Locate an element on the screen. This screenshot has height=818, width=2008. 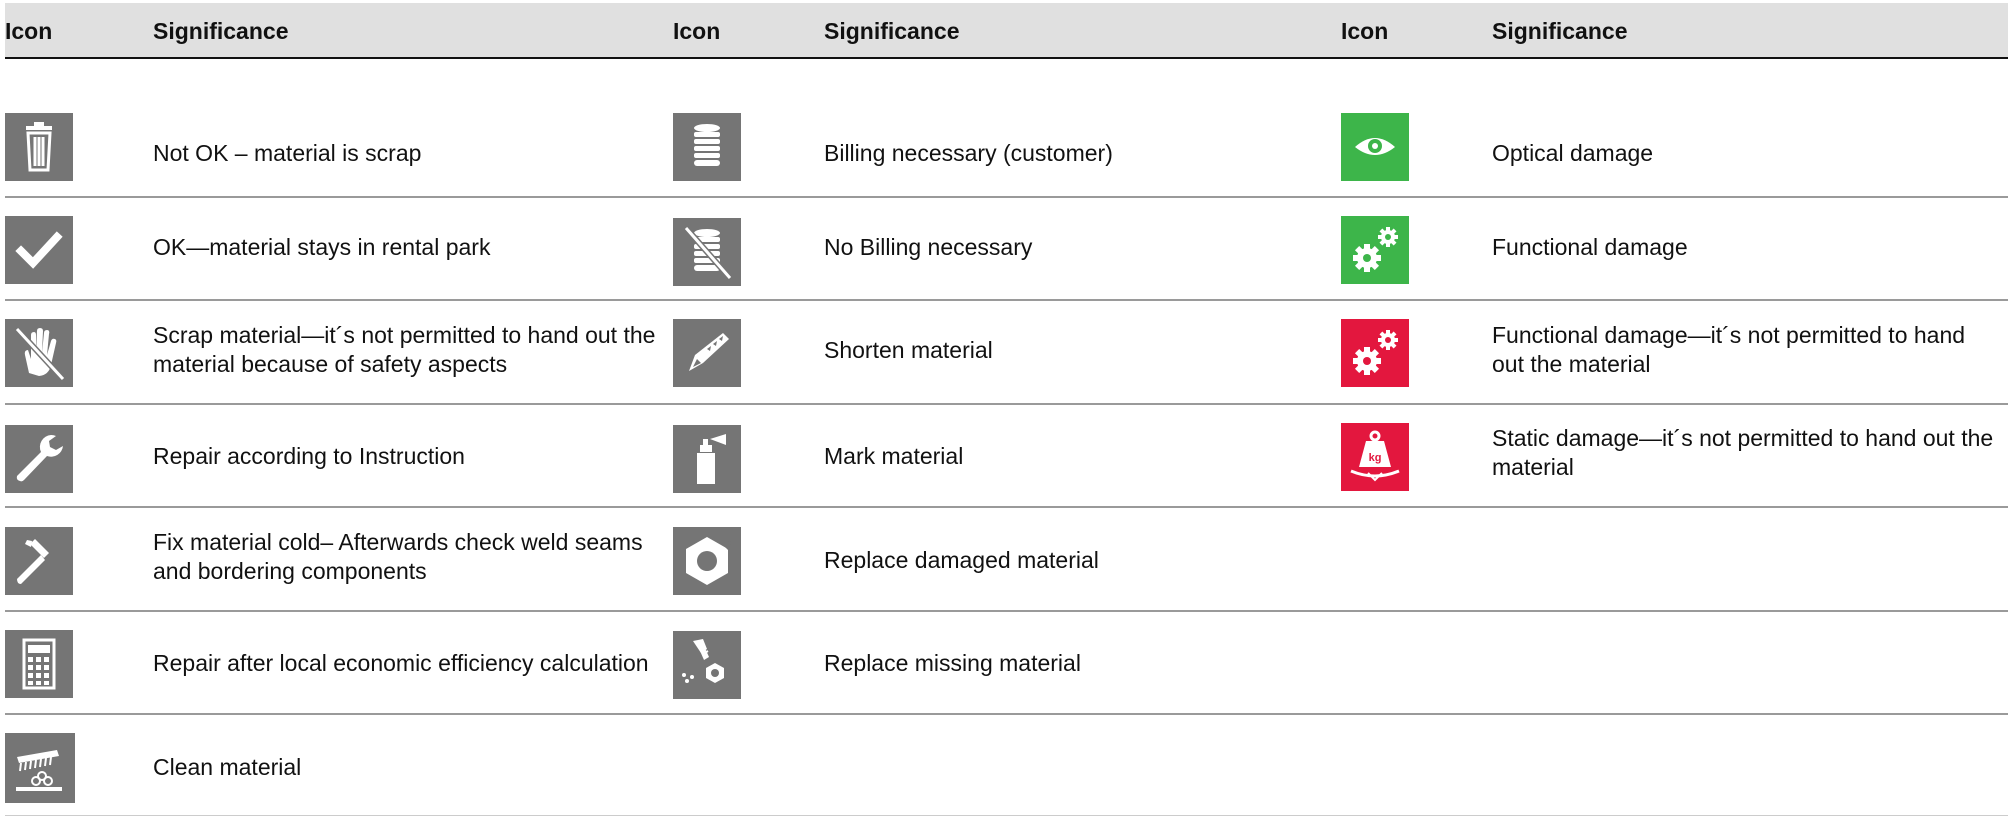
cleaning-brush-icon is located at coordinates (40, 768).